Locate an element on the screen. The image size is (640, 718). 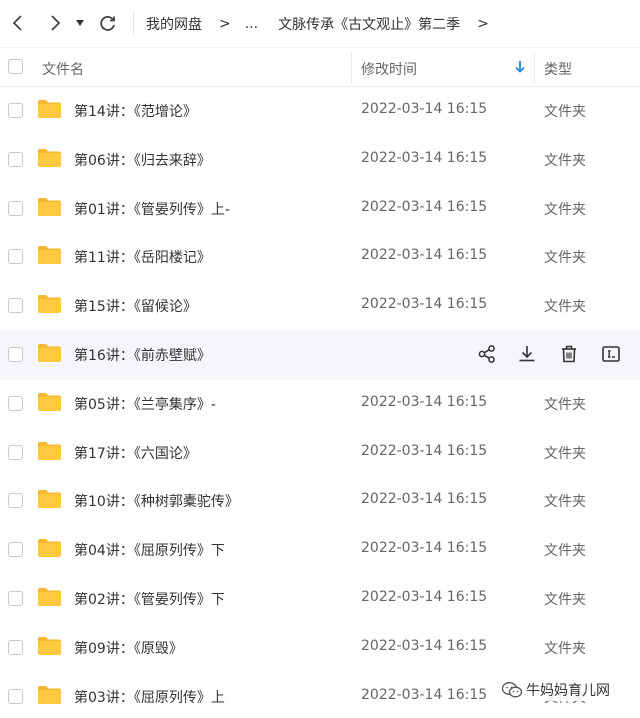
column-header-name: 文件名 is located at coordinates (63, 69).